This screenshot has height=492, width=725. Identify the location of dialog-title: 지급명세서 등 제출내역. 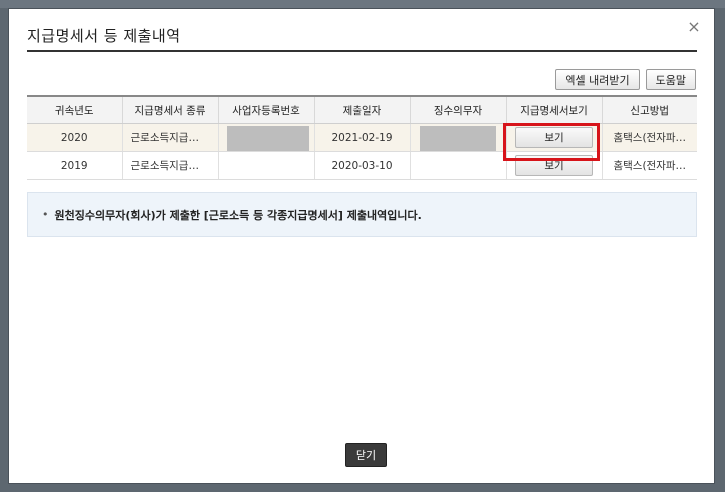
(104, 36).